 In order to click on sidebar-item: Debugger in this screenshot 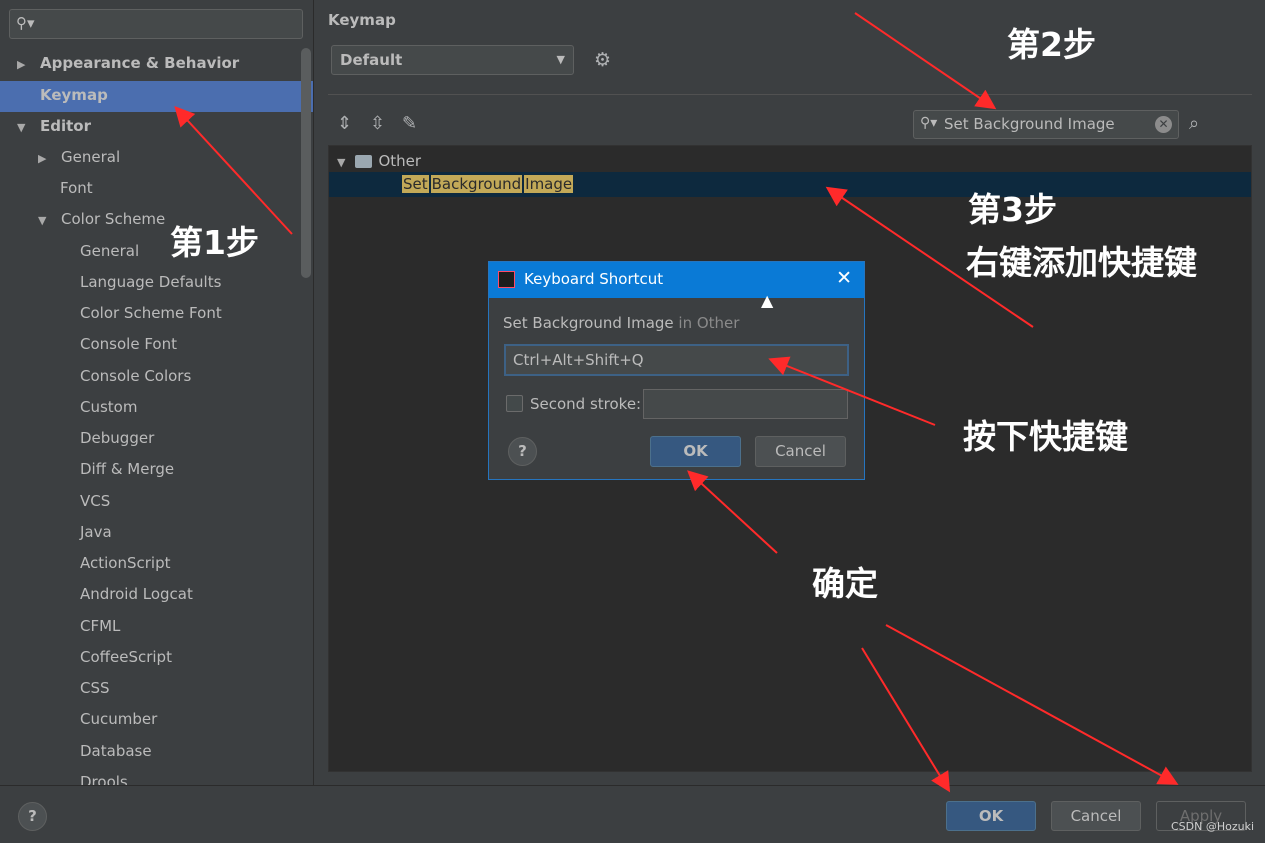, I will do `click(117, 438)`.